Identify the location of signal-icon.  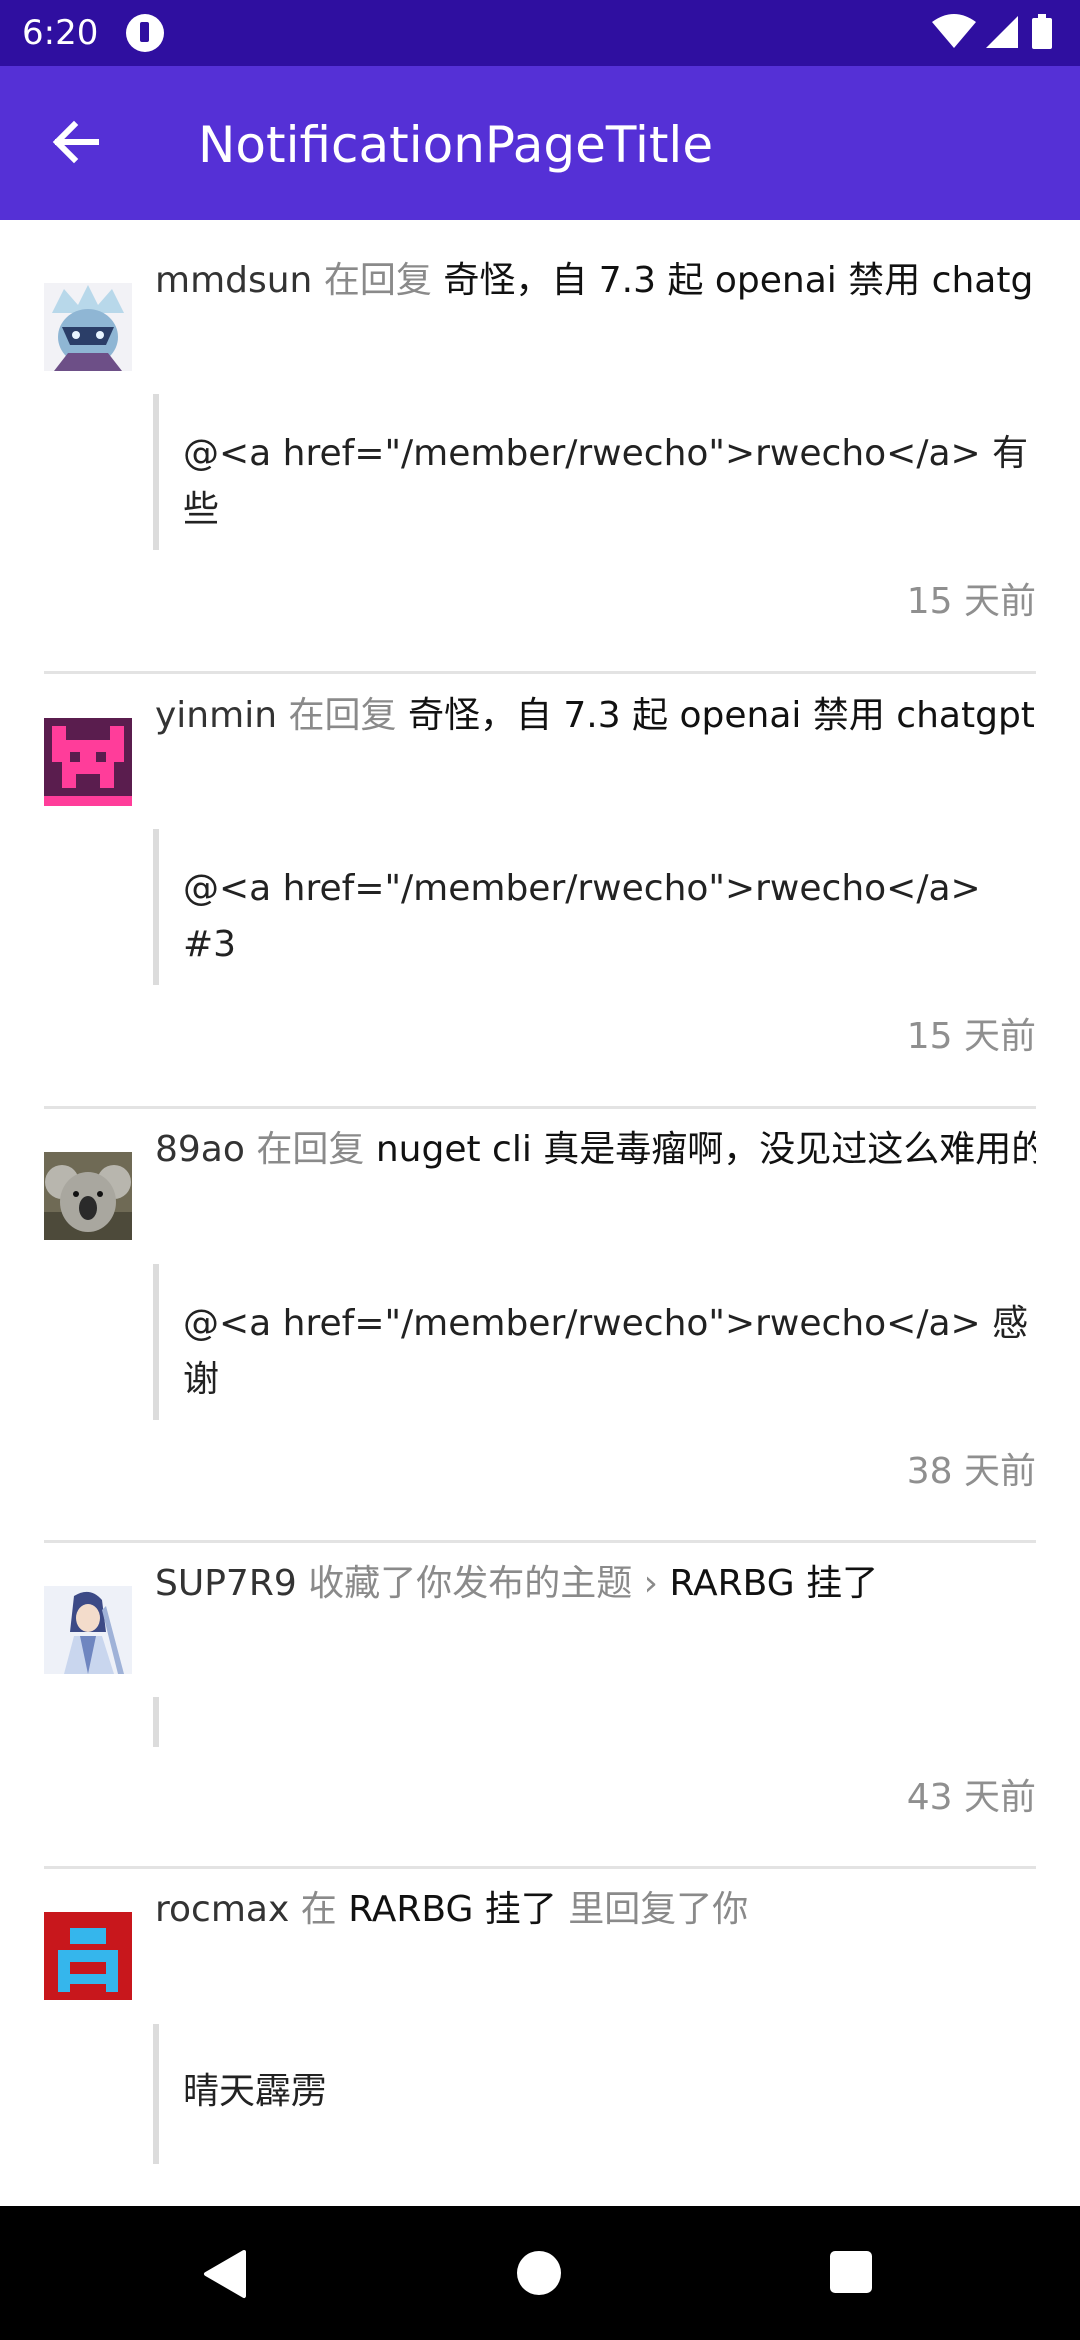
(1002, 32).